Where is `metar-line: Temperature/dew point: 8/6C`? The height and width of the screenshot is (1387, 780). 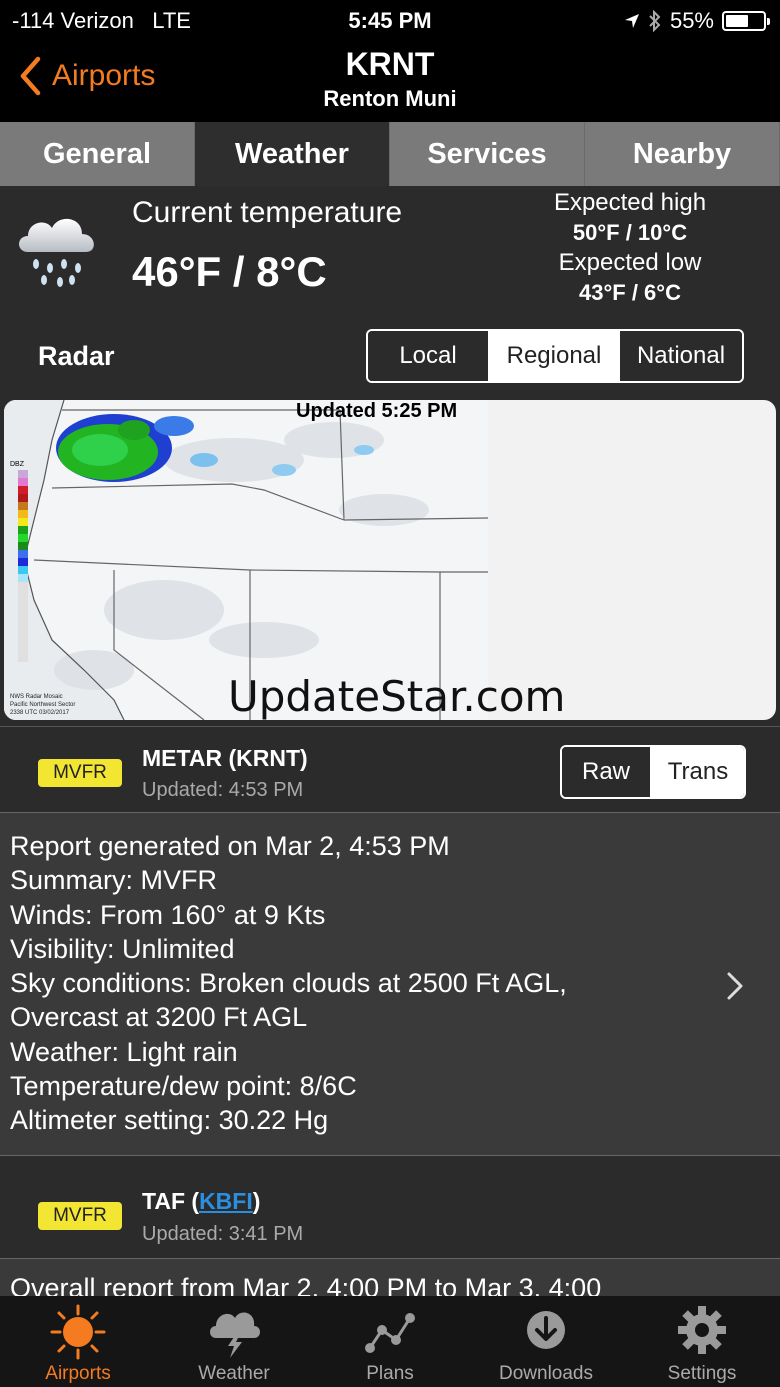 metar-line: Temperature/dew point: 8/6C is located at coordinates (183, 1086).